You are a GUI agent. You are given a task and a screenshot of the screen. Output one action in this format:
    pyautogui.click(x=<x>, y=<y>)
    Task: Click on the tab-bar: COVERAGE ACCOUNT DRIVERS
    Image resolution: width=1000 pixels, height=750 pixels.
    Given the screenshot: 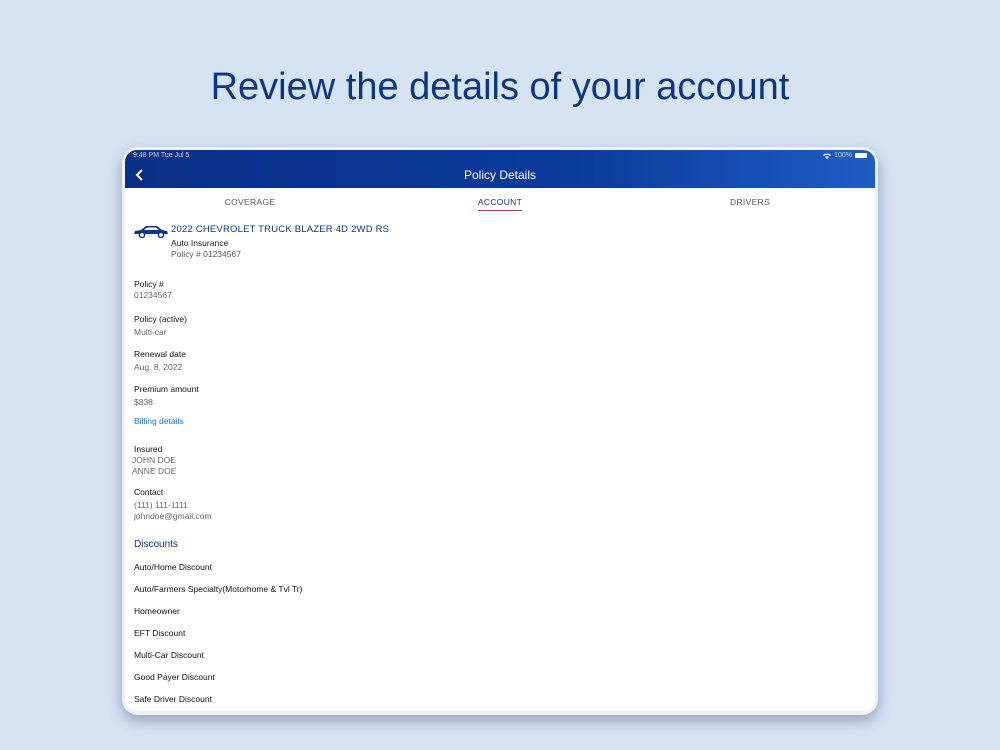 What is the action you would take?
    pyautogui.click(x=500, y=202)
    